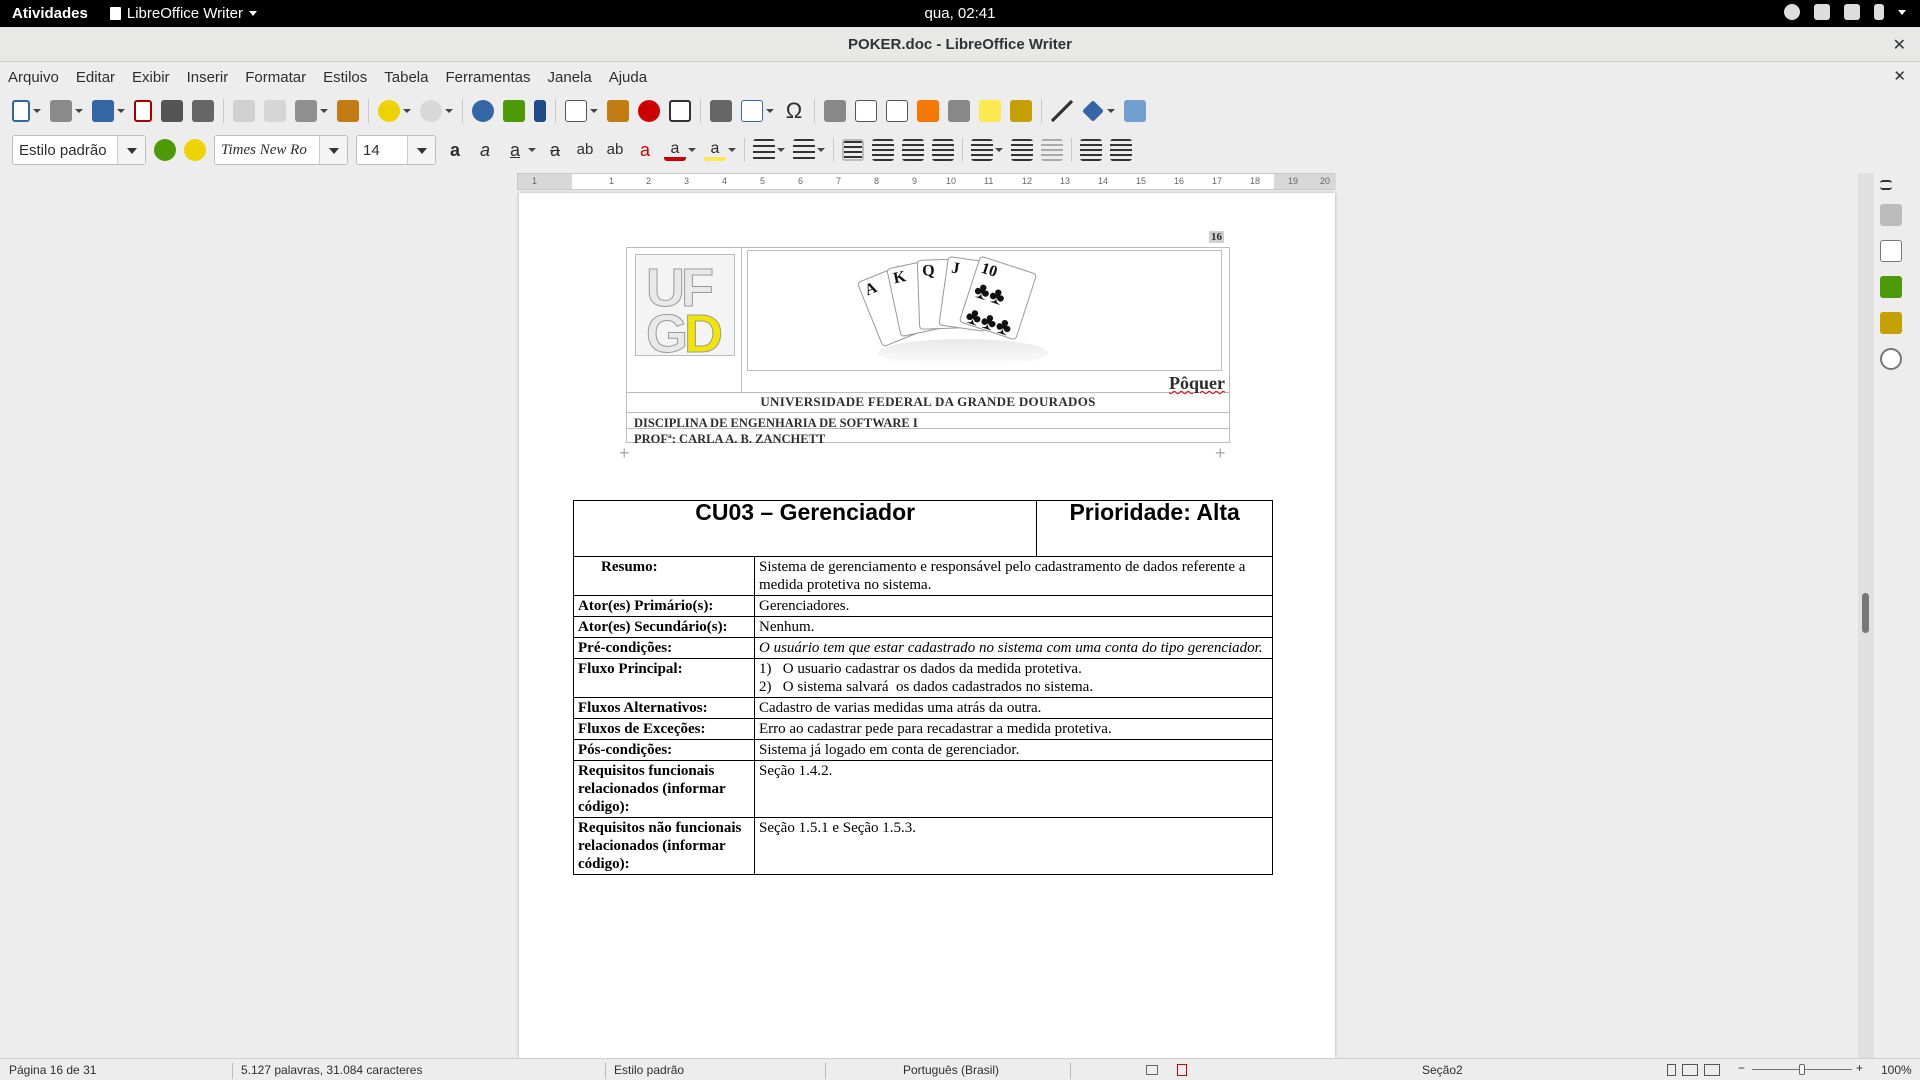 The width and height of the screenshot is (1920, 1080). I want to click on text-language: Português (Brasil), so click(951, 1070).